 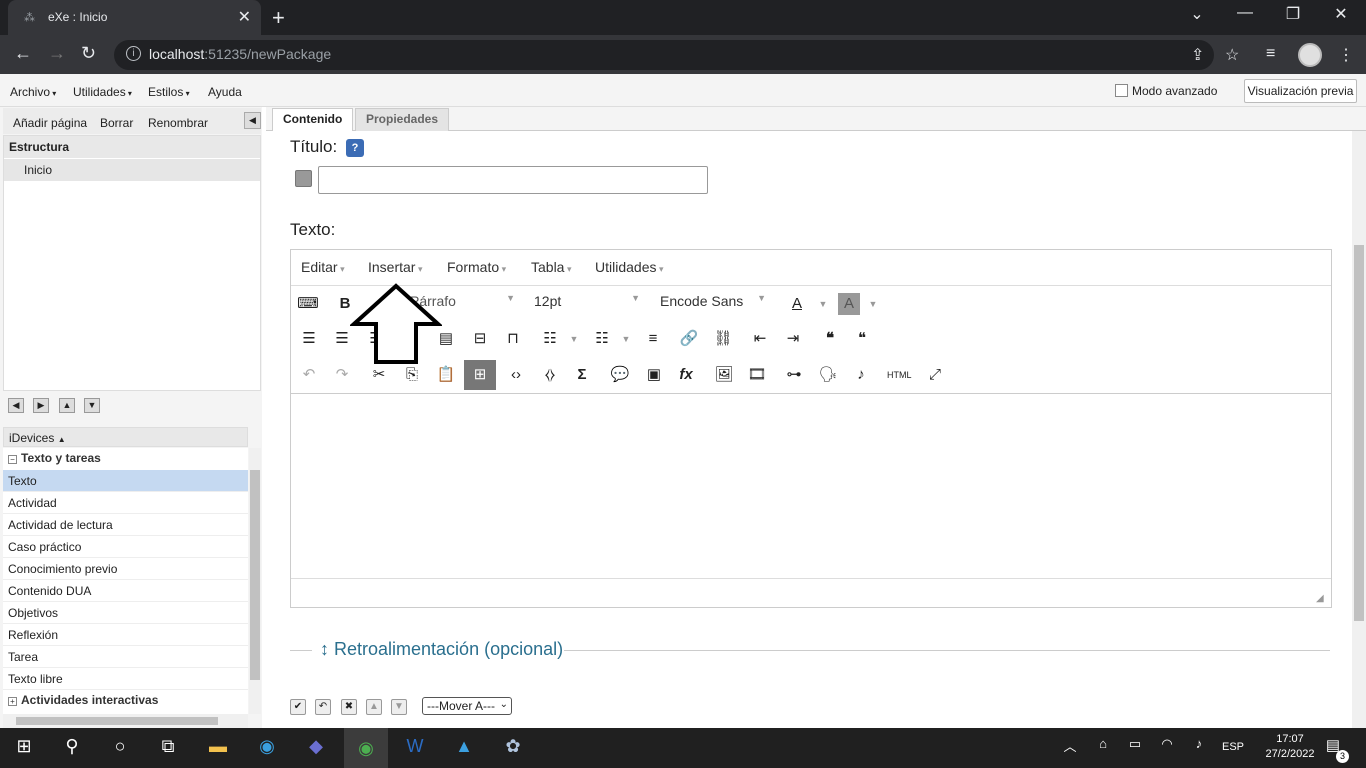 What do you see at coordinates (255, 575) in the screenshot?
I see `idevices-scroll-thumb` at bounding box center [255, 575].